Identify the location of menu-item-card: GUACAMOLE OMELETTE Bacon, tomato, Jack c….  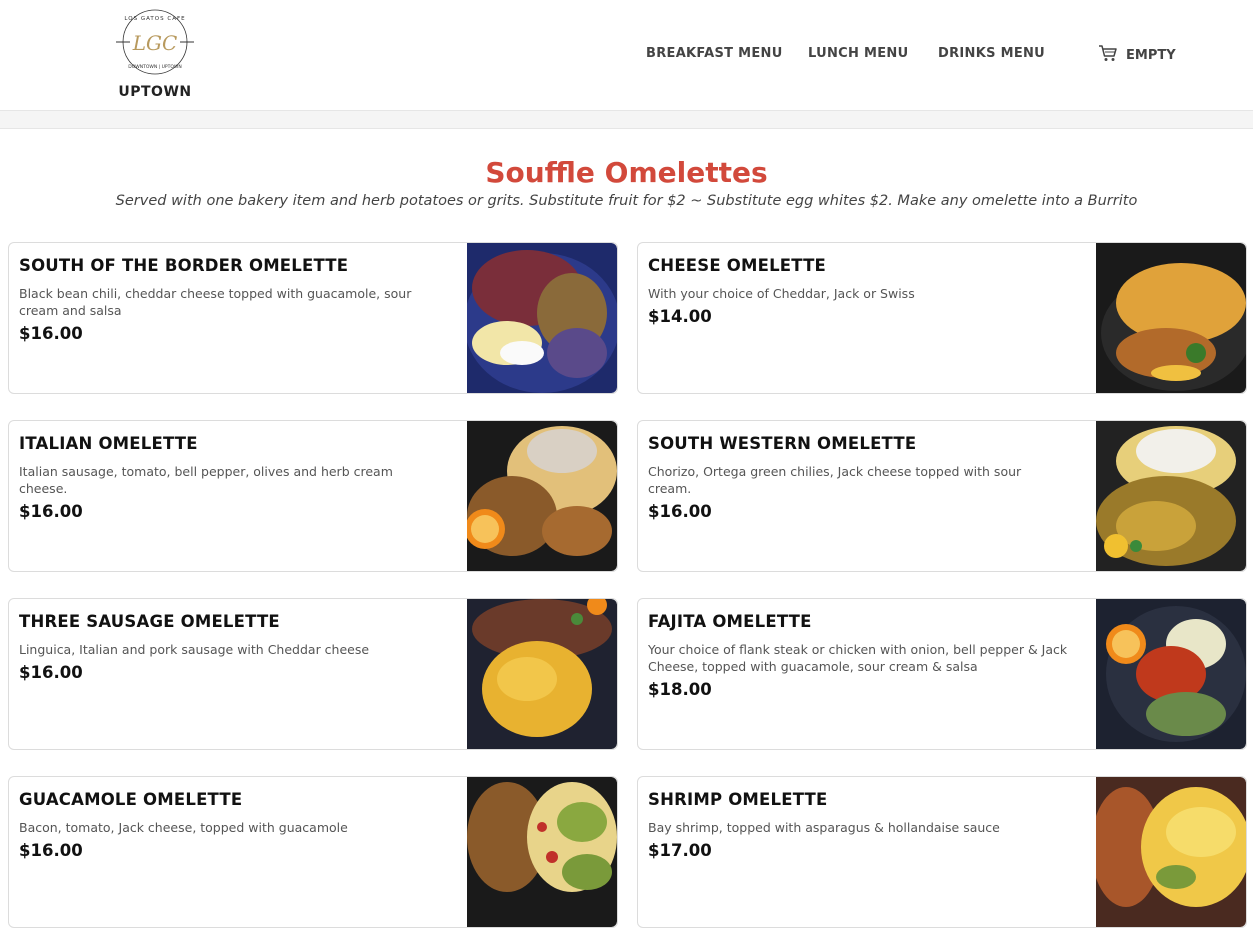
(313, 852).